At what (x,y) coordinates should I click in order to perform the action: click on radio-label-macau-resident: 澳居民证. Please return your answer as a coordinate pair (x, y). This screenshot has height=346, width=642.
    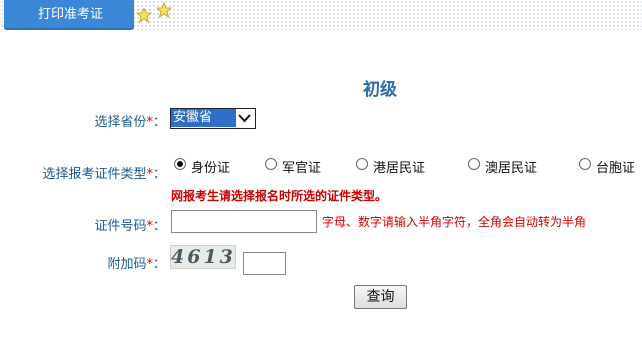
    Looking at the image, I should click on (511, 168).